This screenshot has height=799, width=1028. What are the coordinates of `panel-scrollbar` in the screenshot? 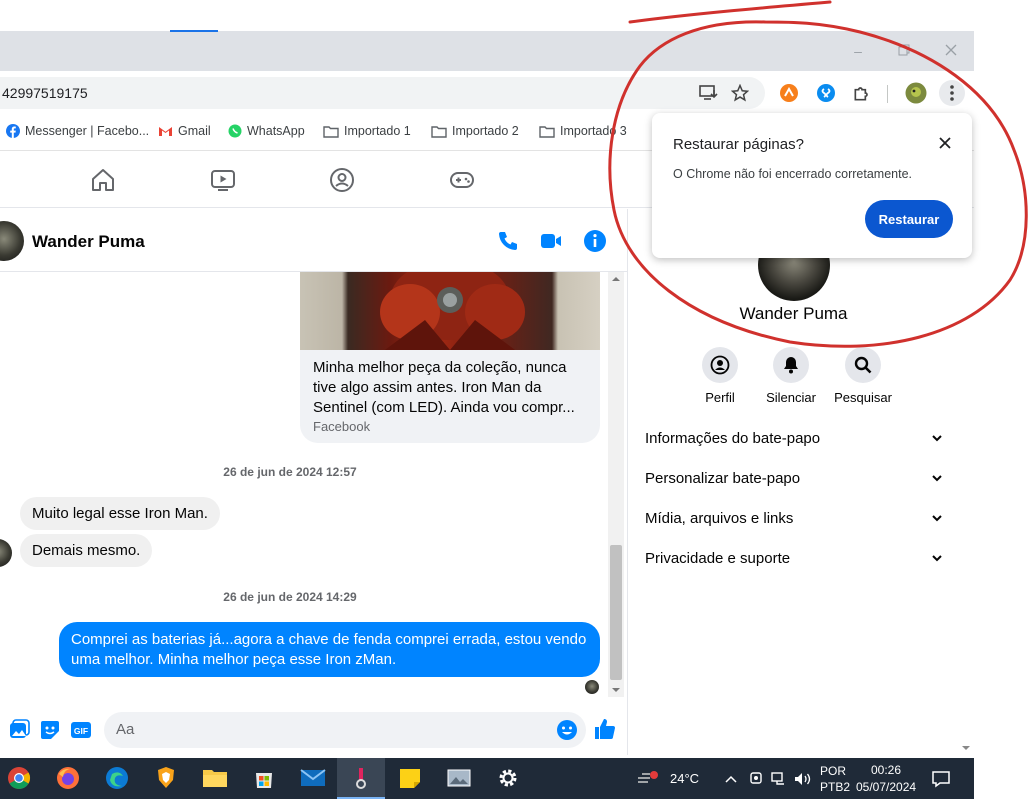 It's located at (966, 482).